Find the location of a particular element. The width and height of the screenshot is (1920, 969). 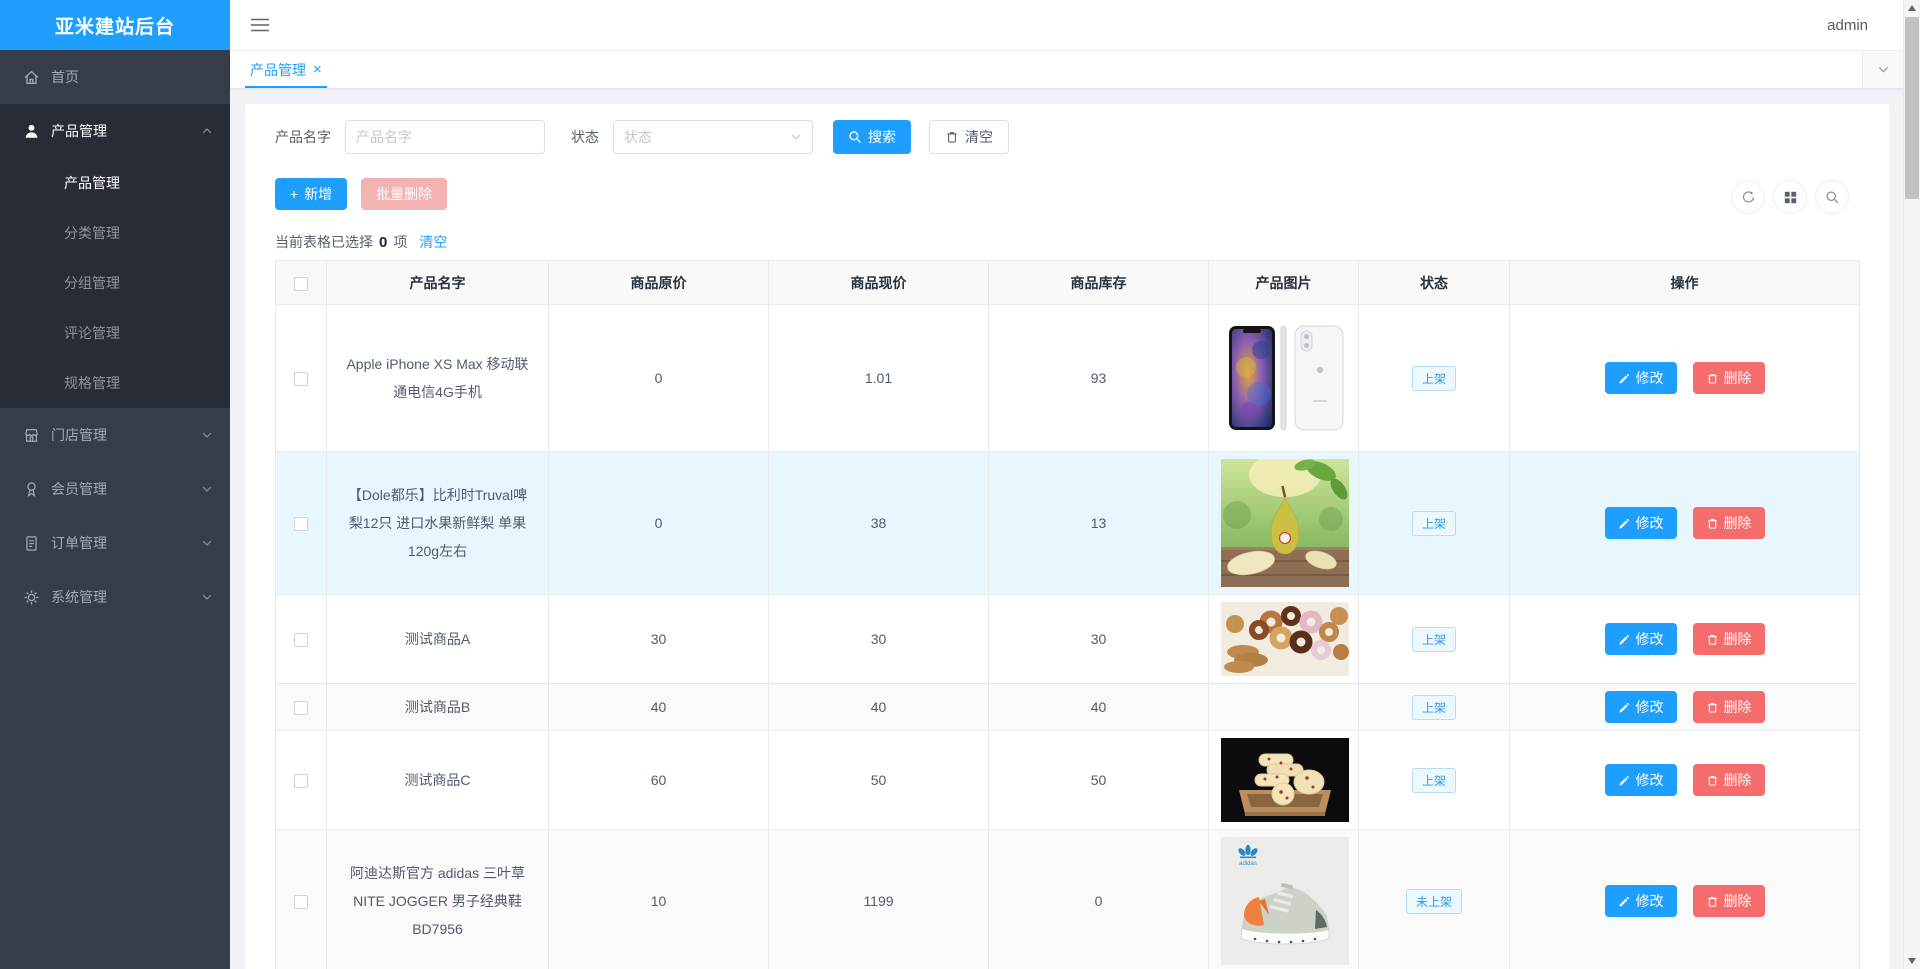

product-name-label: 产品名字 is located at coordinates (303, 137).